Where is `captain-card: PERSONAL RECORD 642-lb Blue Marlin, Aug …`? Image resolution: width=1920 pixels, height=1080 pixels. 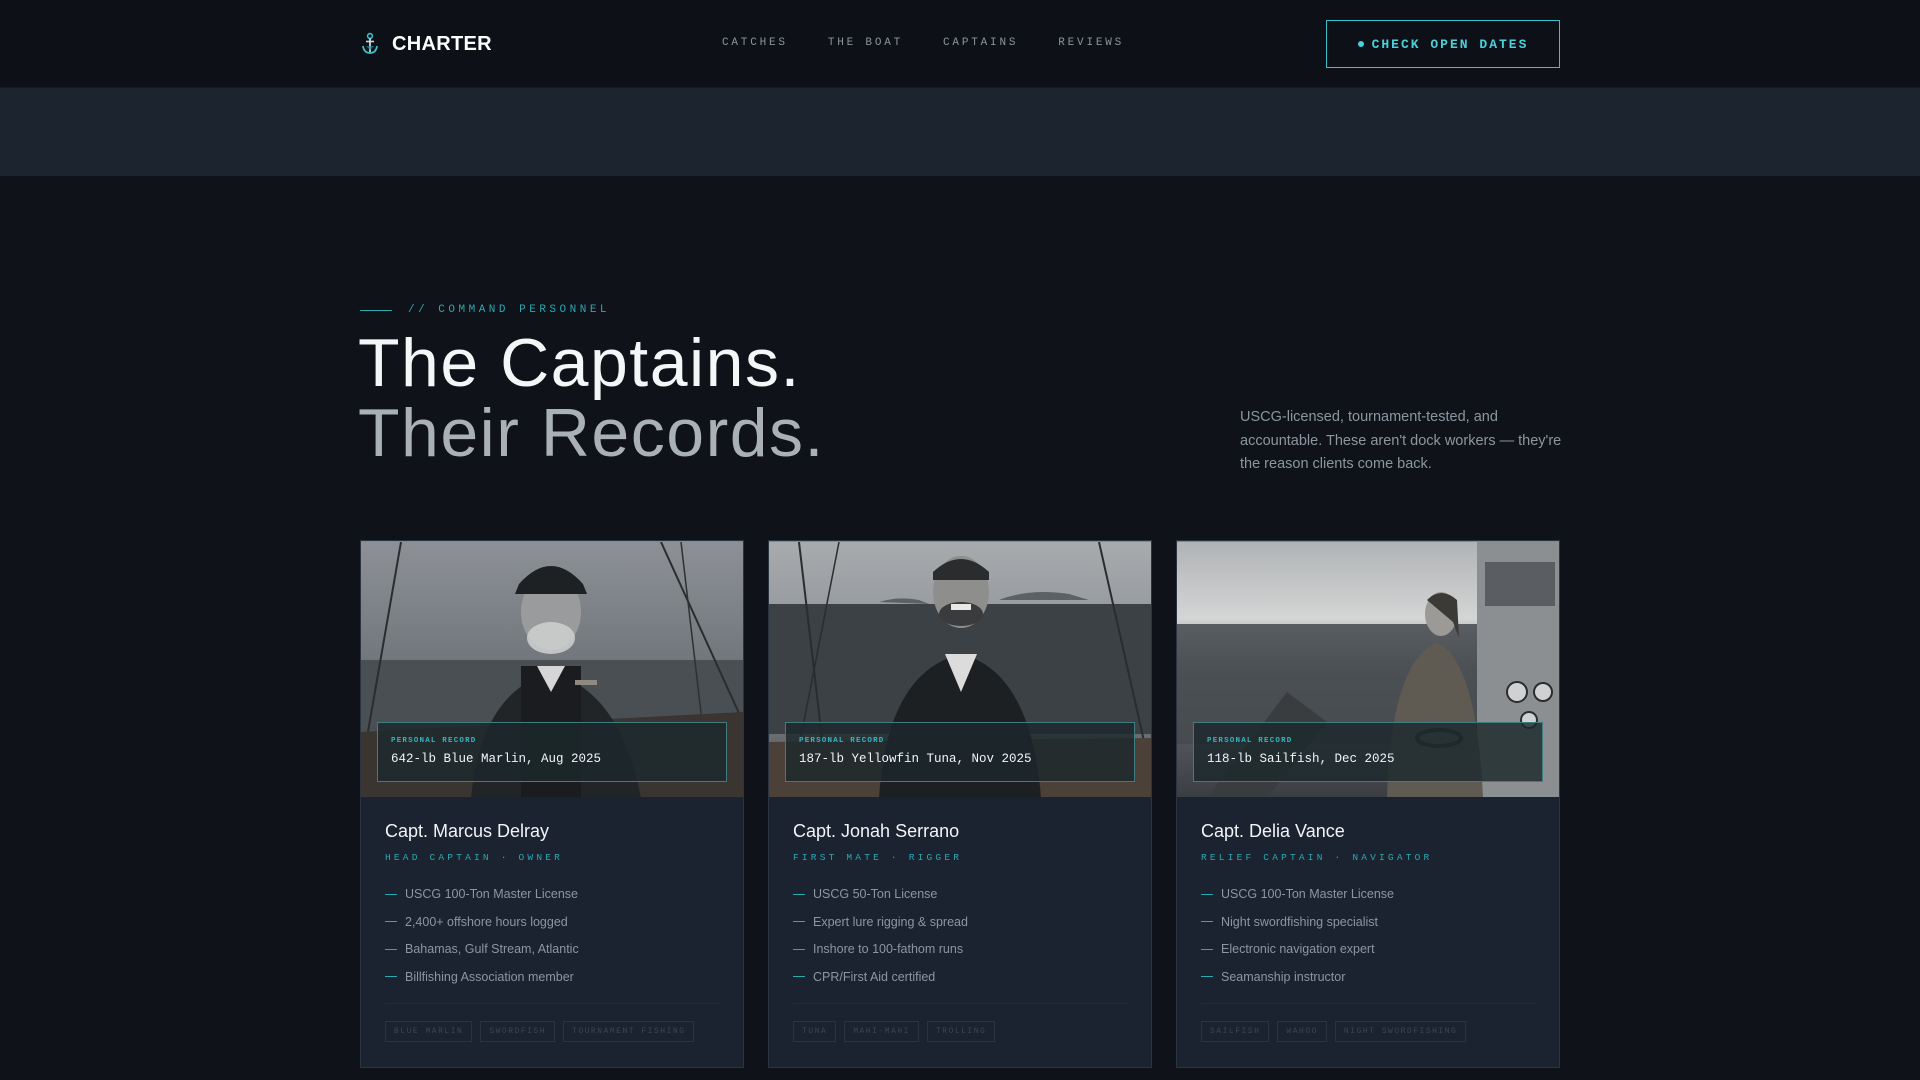 captain-card: PERSONAL RECORD 642-lb Blue Marlin, Aug … is located at coordinates (552, 804).